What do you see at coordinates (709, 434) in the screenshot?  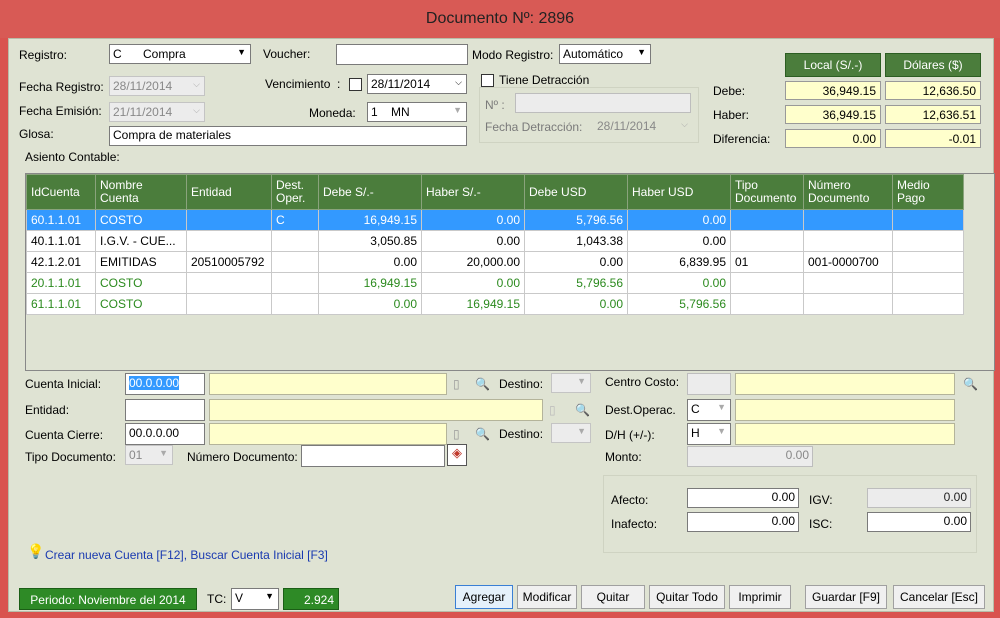 I see `dh-select: H ▼` at bounding box center [709, 434].